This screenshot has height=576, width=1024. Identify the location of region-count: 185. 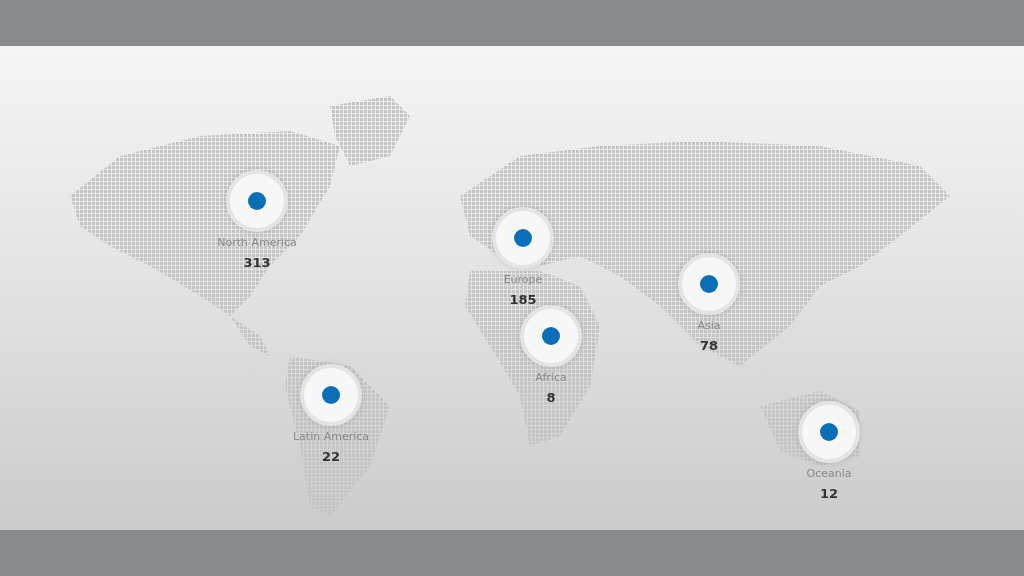
(523, 299).